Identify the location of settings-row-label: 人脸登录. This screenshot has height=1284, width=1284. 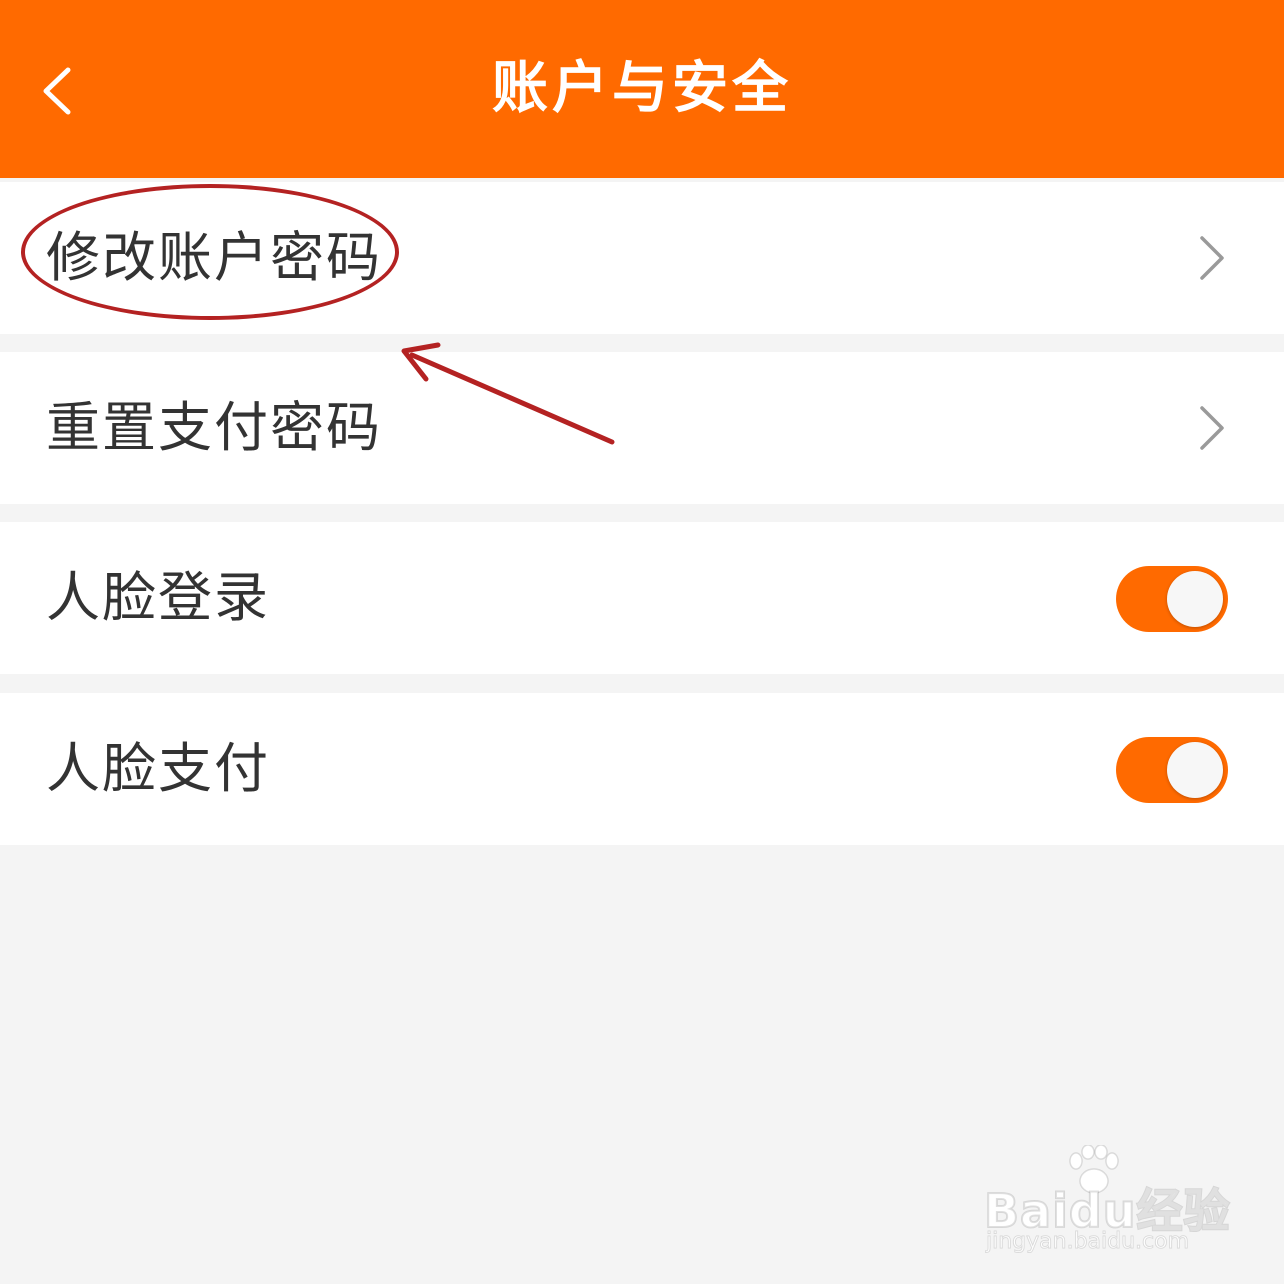
(158, 597).